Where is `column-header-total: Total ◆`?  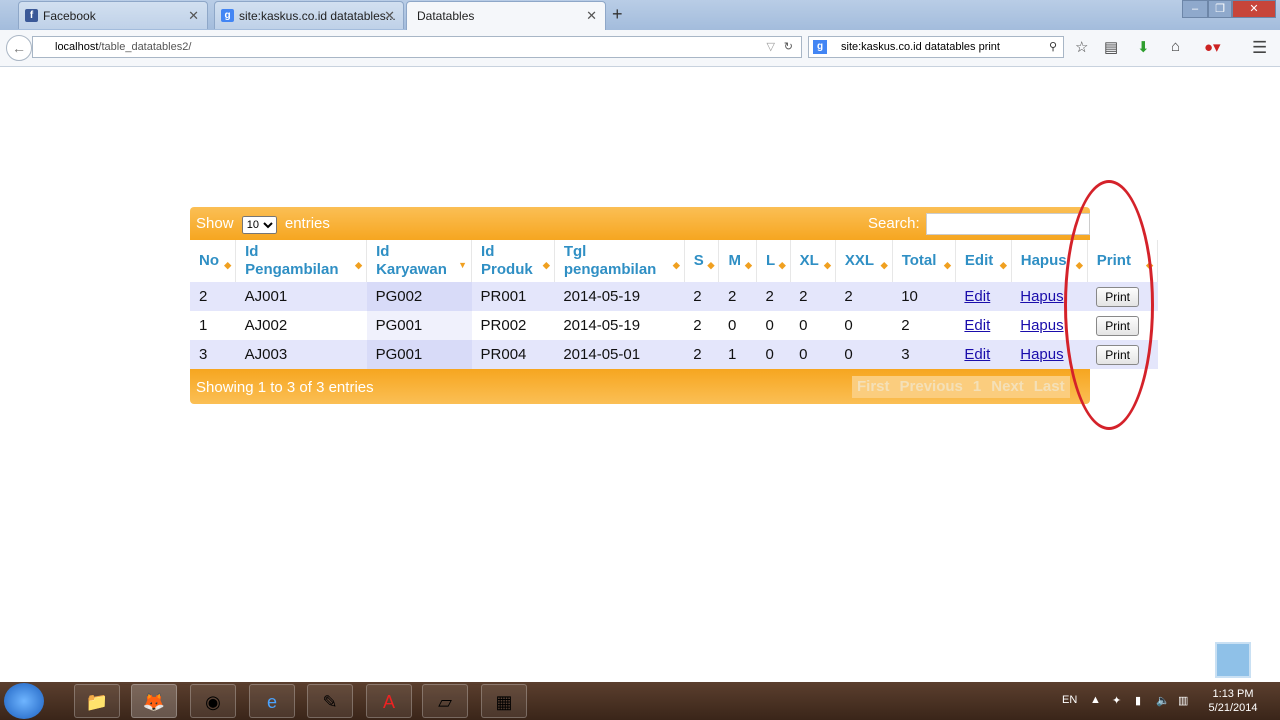 column-header-total: Total ◆ is located at coordinates (924, 261).